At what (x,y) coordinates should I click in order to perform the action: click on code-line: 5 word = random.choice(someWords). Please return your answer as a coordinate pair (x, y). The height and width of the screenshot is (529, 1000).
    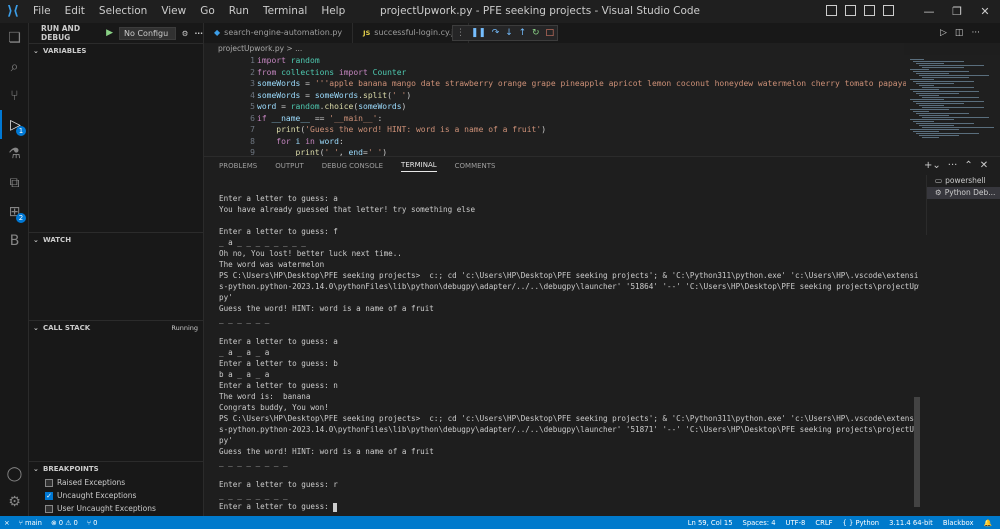
    Looking at the image, I should click on (555, 107).